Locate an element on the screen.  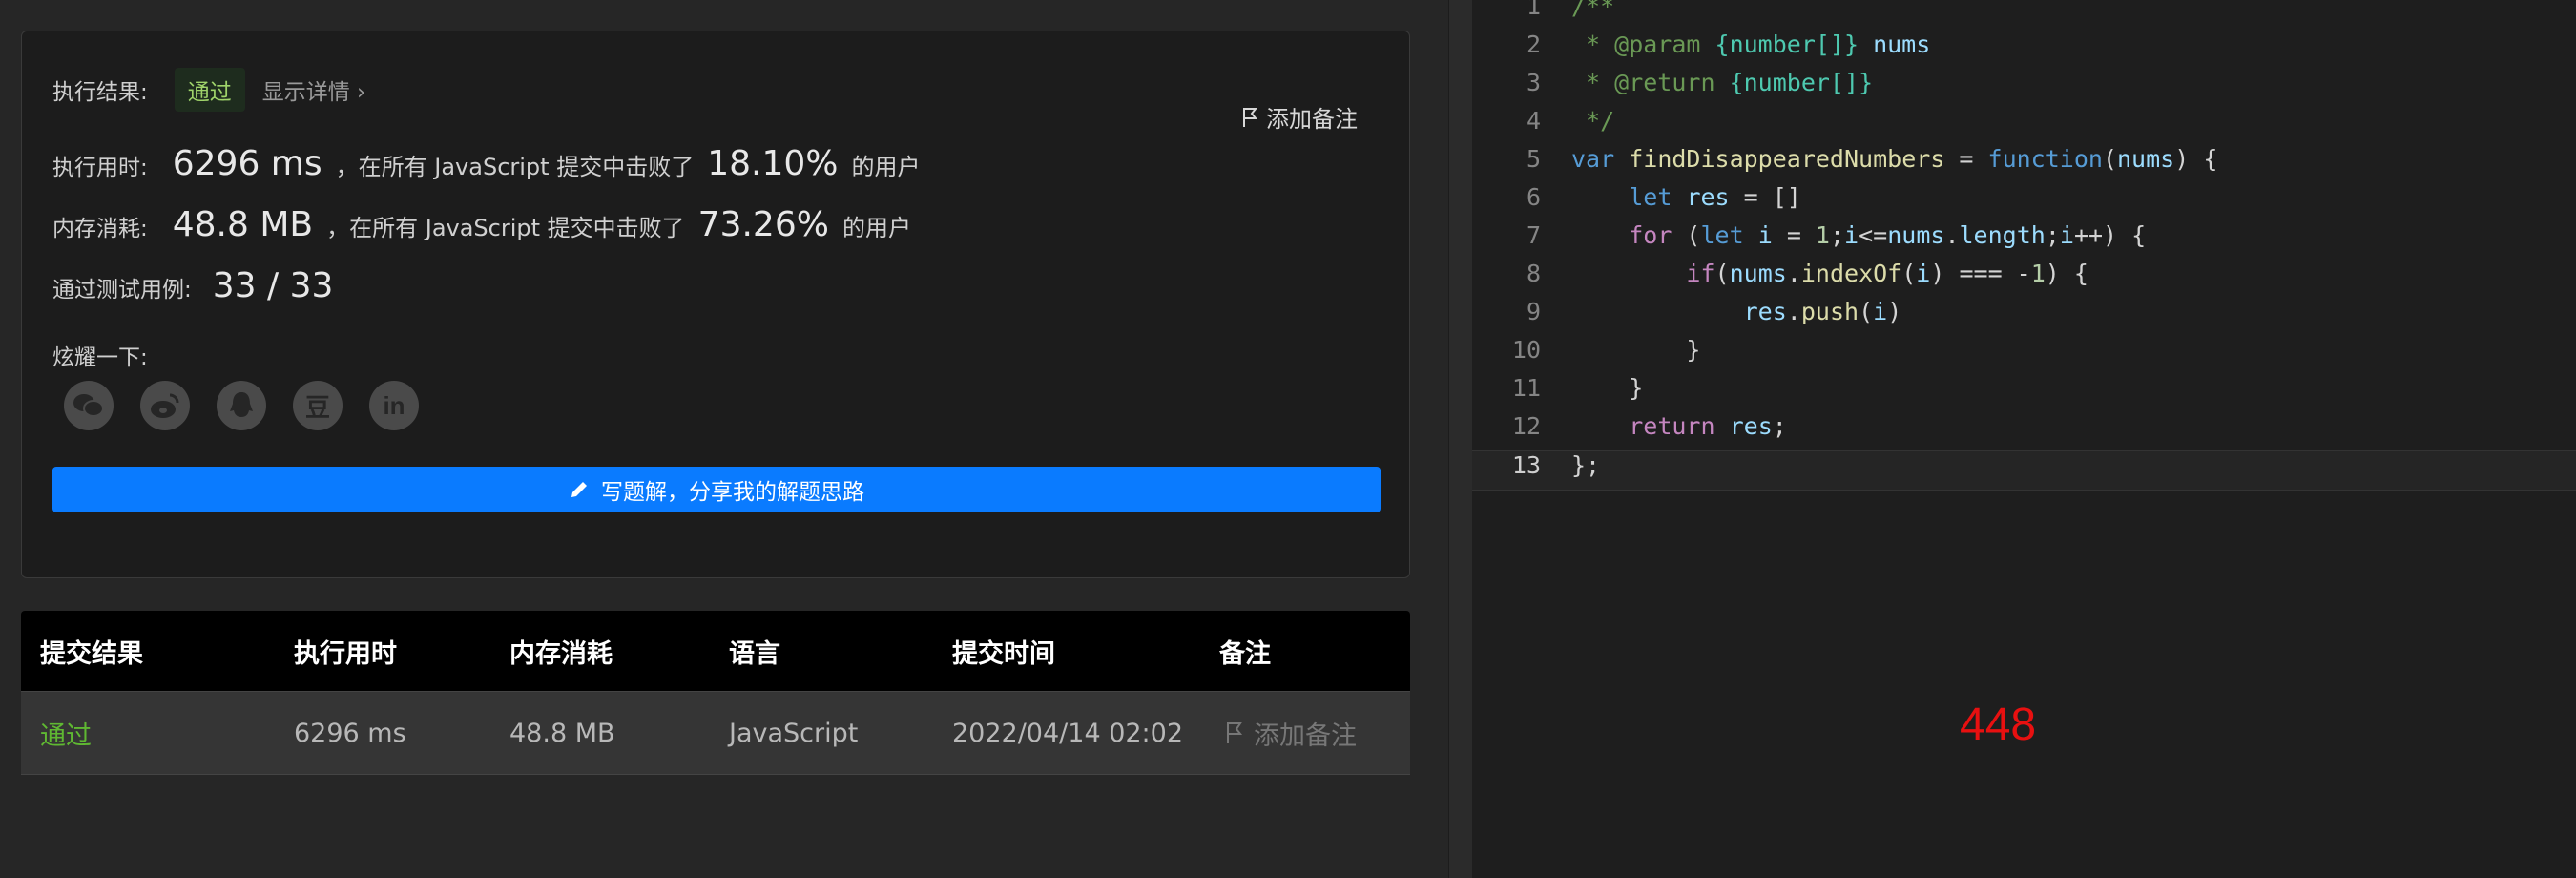
exec-result-label: 执行结果: is located at coordinates (100, 93).